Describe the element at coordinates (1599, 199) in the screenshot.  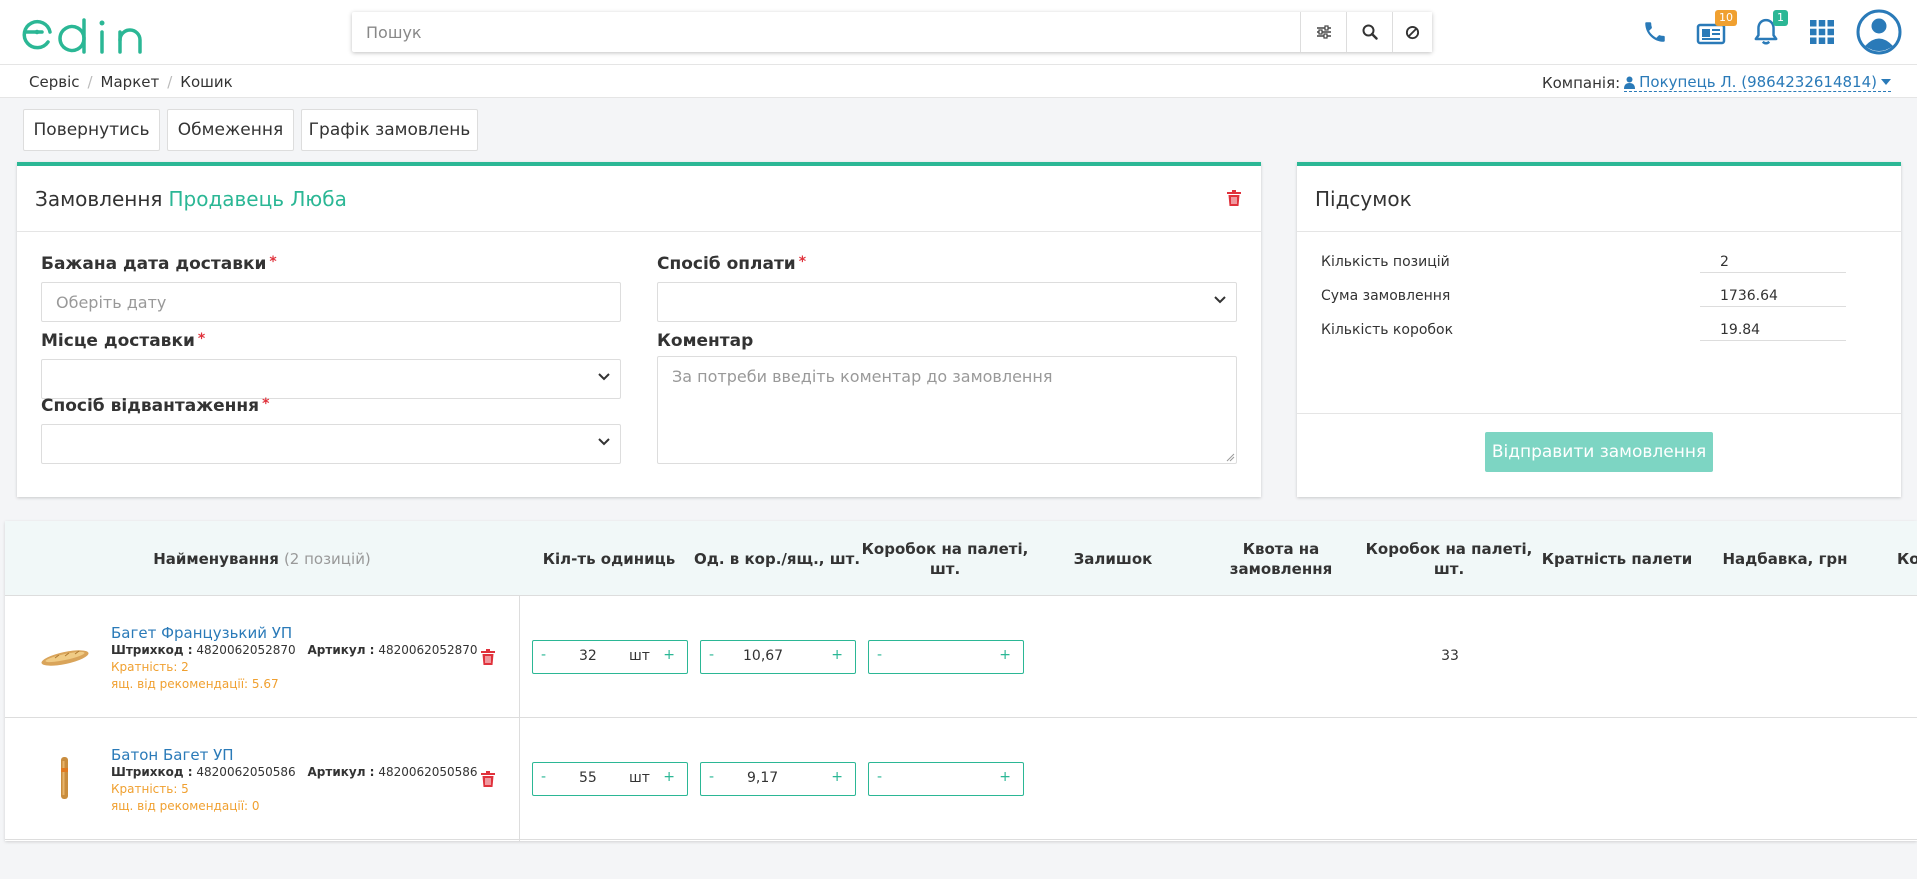
I see `summary-header: Підсумок` at that location.